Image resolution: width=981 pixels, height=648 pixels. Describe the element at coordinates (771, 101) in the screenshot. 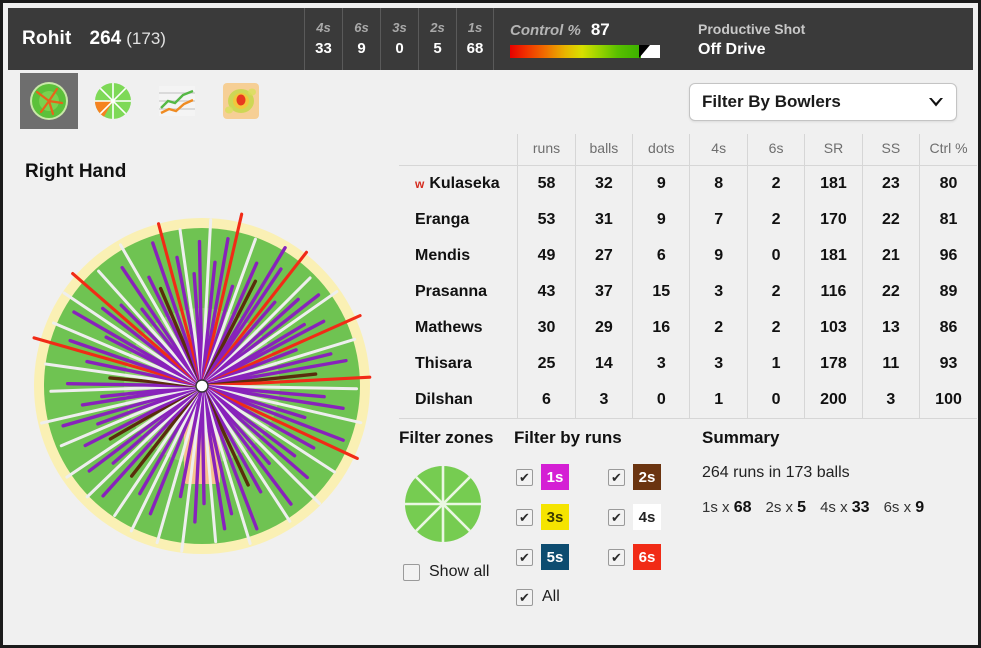

I see `dropdown-selected-value: Filter By Bowlers` at that location.